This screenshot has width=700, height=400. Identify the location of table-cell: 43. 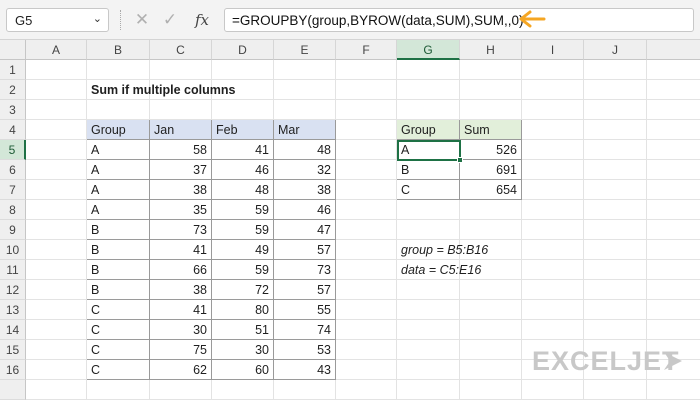
(305, 370).